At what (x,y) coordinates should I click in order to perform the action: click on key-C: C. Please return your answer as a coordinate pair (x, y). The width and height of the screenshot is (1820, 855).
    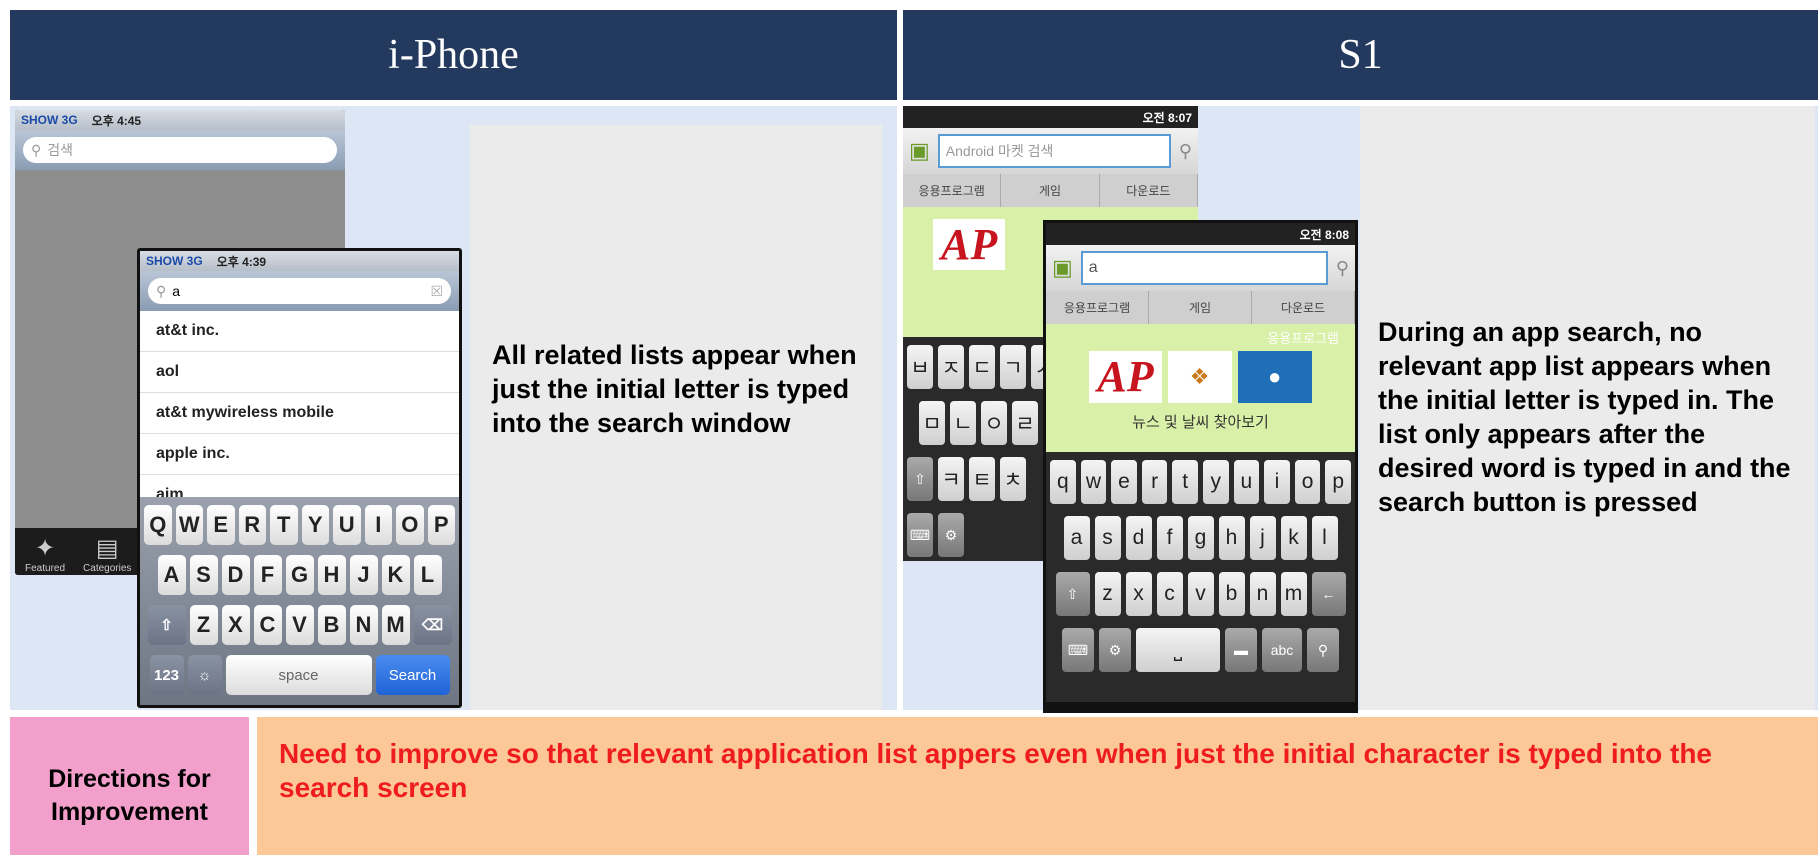
    Looking at the image, I should click on (267, 625).